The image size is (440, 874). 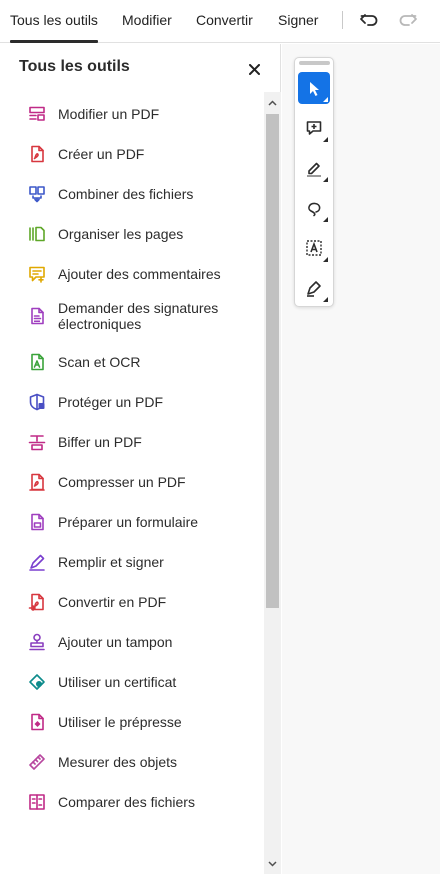 I want to click on tool-item: Remplir et signer, so click(x=132, y=562).